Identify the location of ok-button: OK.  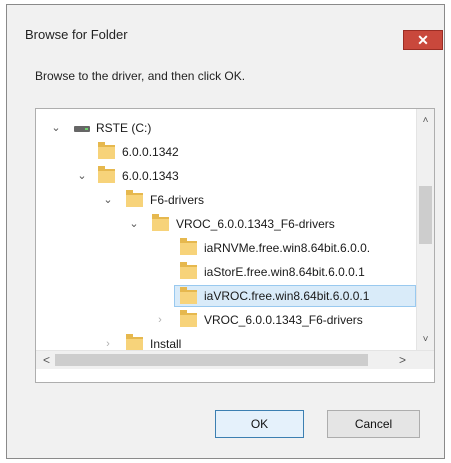
(259, 424).